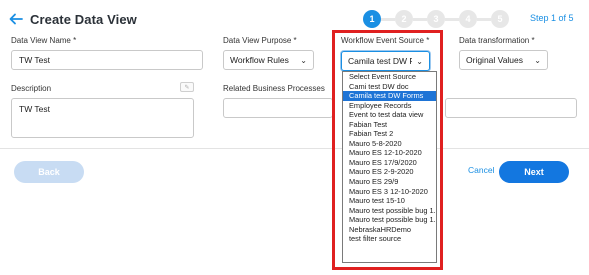  What do you see at coordinates (44, 40) in the screenshot?
I see `data-view-name-label: Data View Name *` at bounding box center [44, 40].